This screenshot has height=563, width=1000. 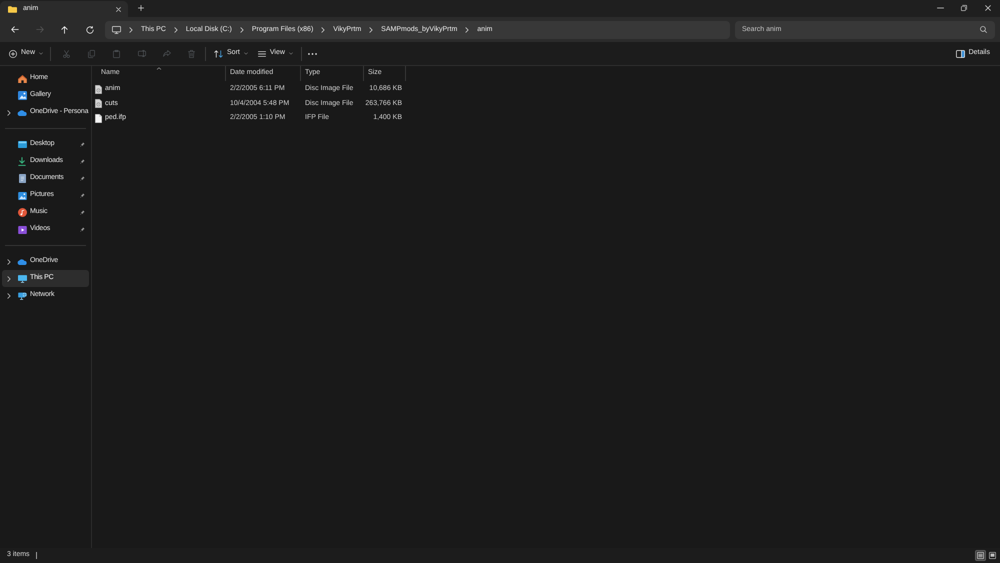 I want to click on tile-view-icon, so click(x=992, y=555).